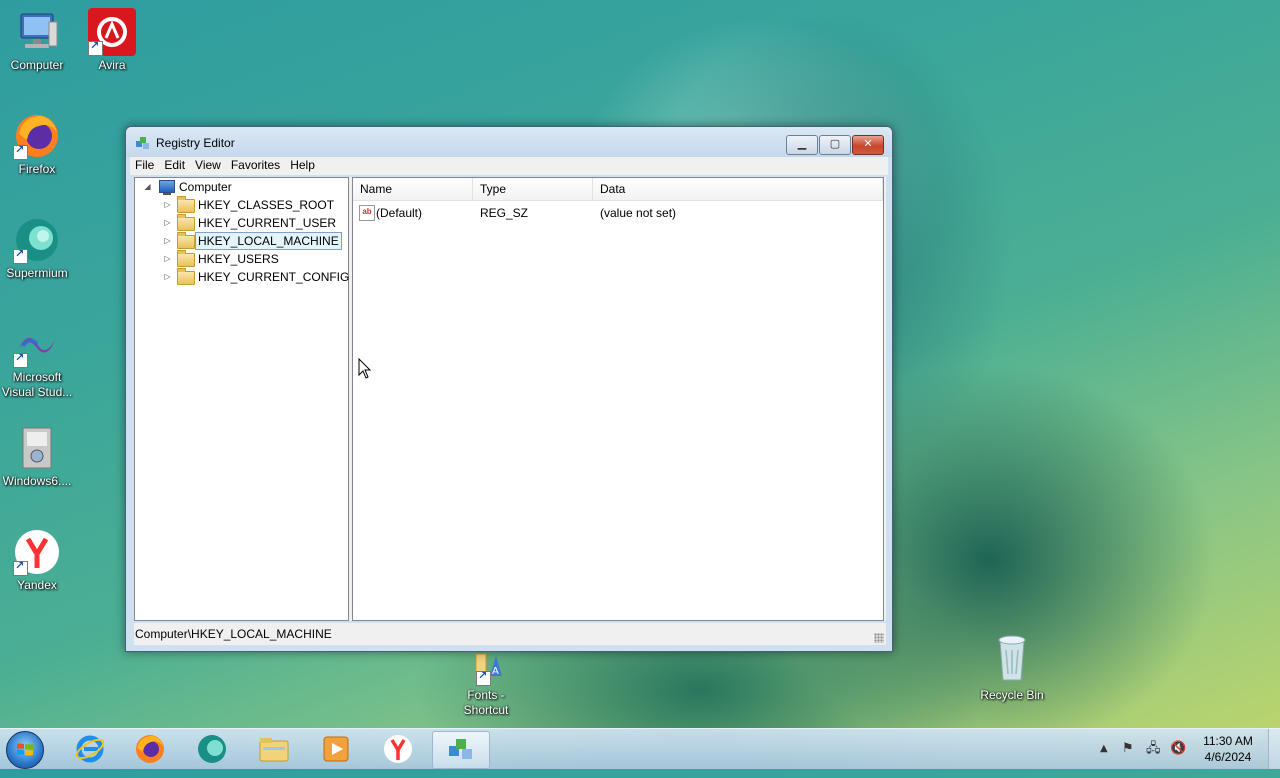 The image size is (1280, 778). What do you see at coordinates (255, 165) in the screenshot?
I see `menu-favorites: Favorites` at bounding box center [255, 165].